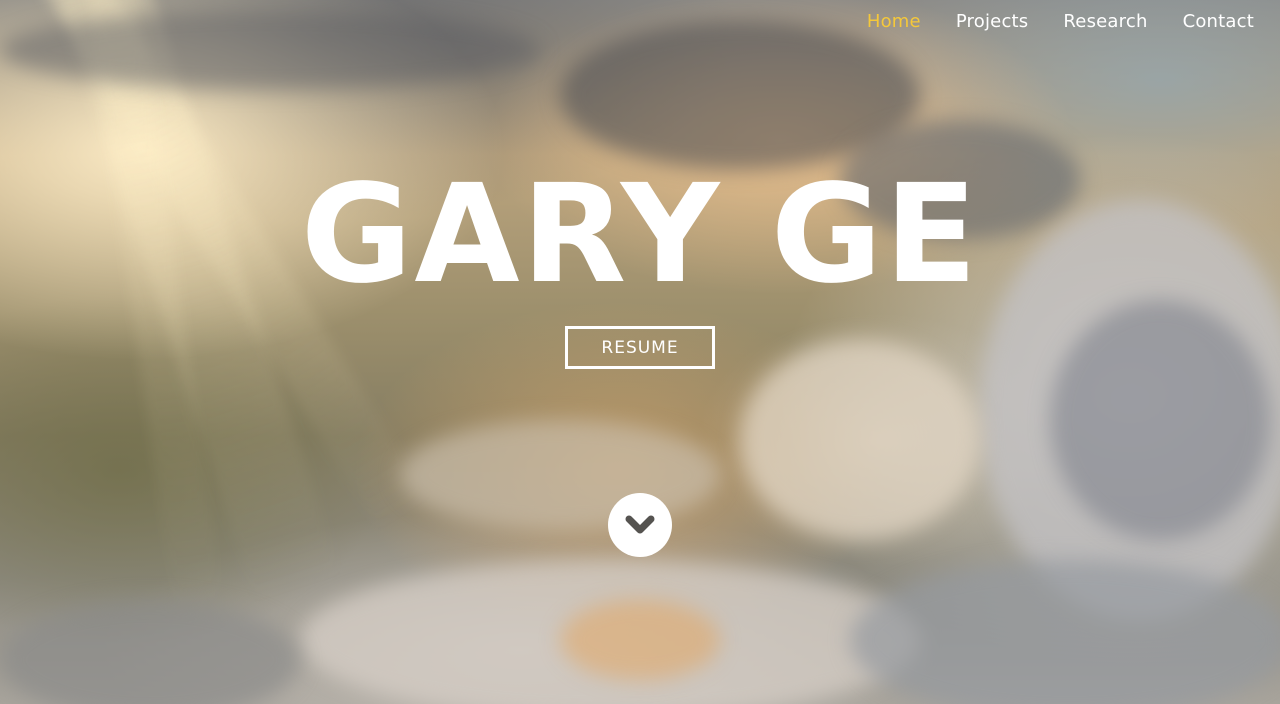  I want to click on nav-item-contact: Contact, so click(1218, 21).